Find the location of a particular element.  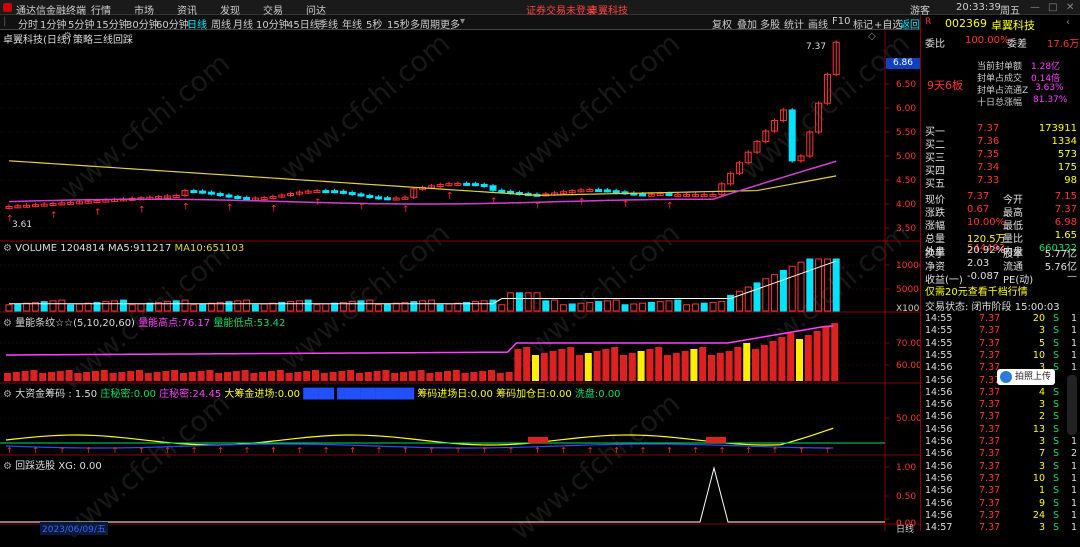

limit-up-badge: 9天6板 is located at coordinates (945, 85).